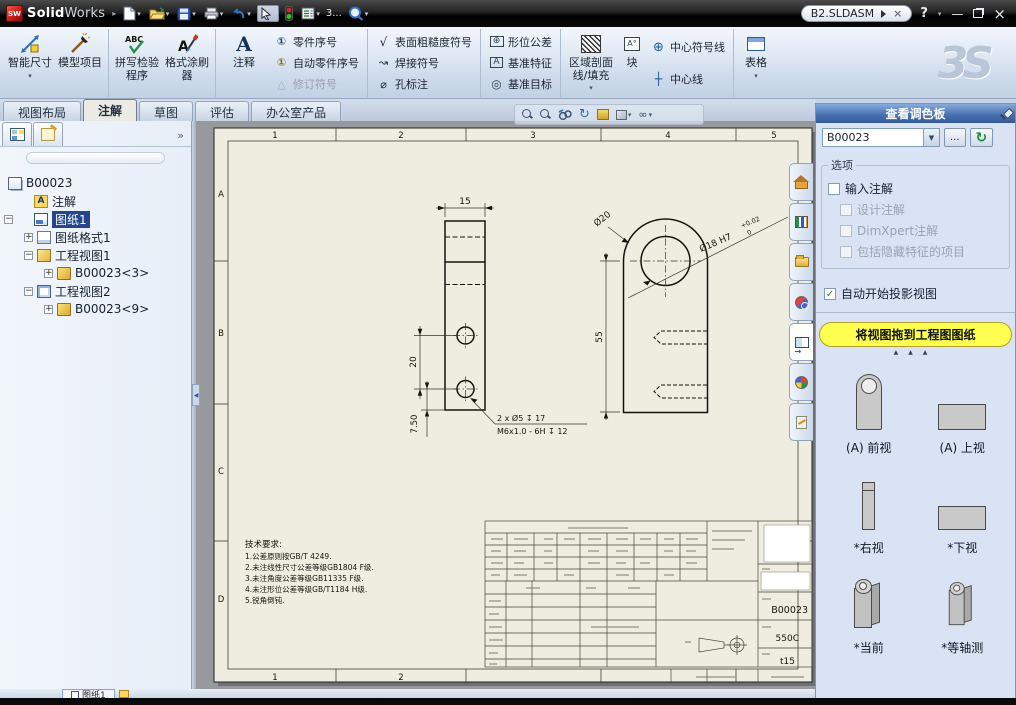 The height and width of the screenshot is (705, 1016). What do you see at coordinates (963, 610) in the screenshot?
I see `view-thumb-isometric: *等轴测` at bounding box center [963, 610].